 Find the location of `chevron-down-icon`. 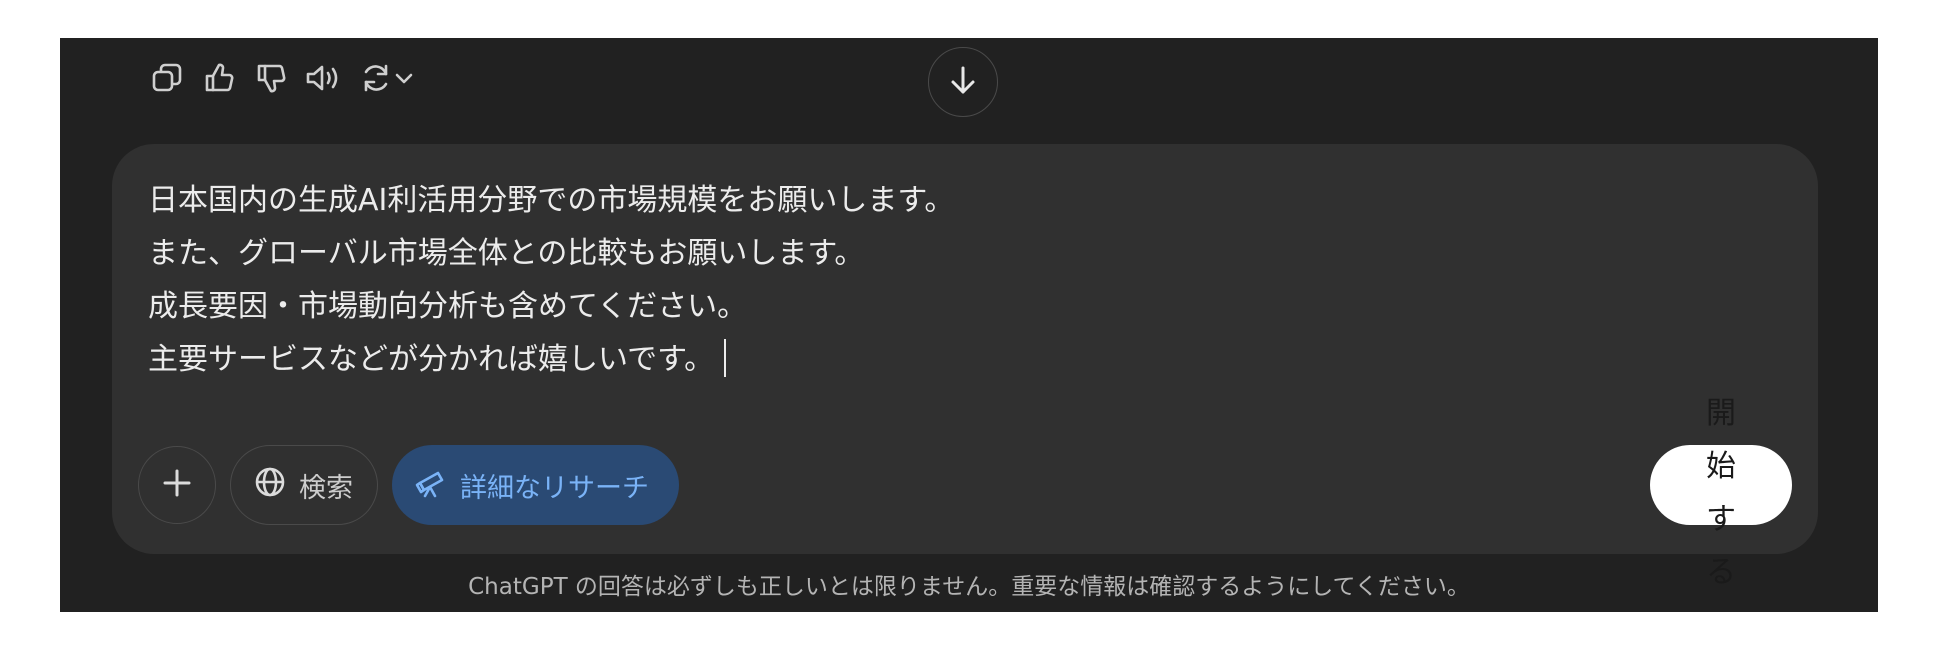

chevron-down-icon is located at coordinates (404, 78).